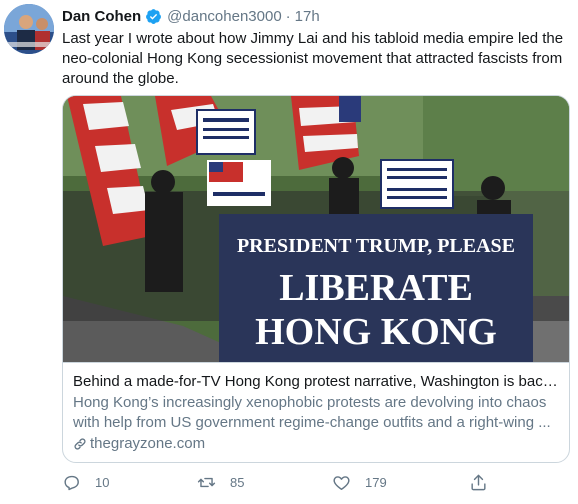 Image resolution: width=578 pixels, height=504 pixels. Describe the element at coordinates (316, 444) in the screenshot. I see `card-domain-row: thegrayzone.com` at that location.